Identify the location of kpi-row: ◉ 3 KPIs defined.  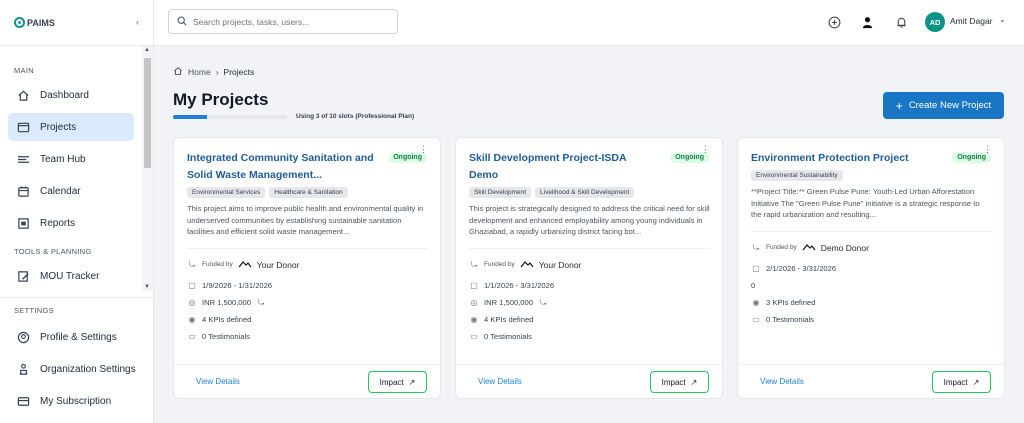
(871, 302).